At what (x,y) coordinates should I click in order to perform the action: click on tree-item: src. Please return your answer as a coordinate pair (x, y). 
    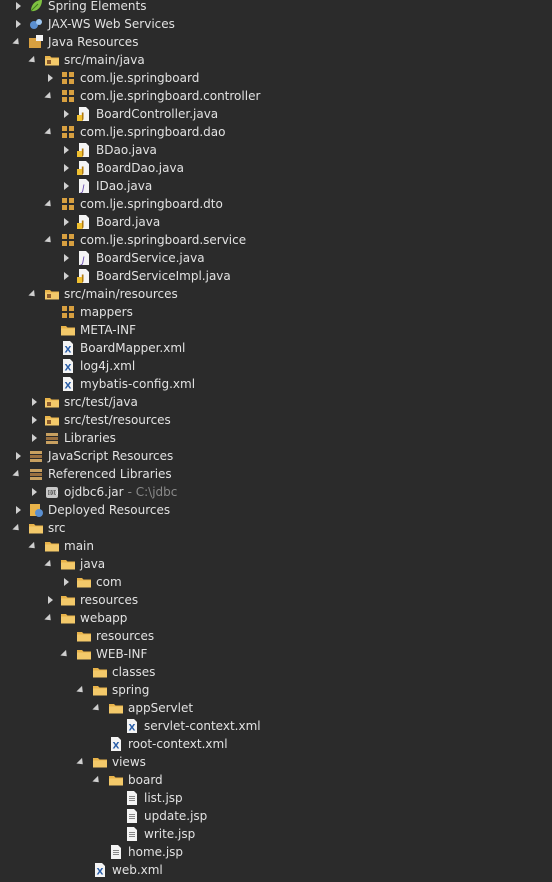
    Looking at the image, I should click on (276, 528).